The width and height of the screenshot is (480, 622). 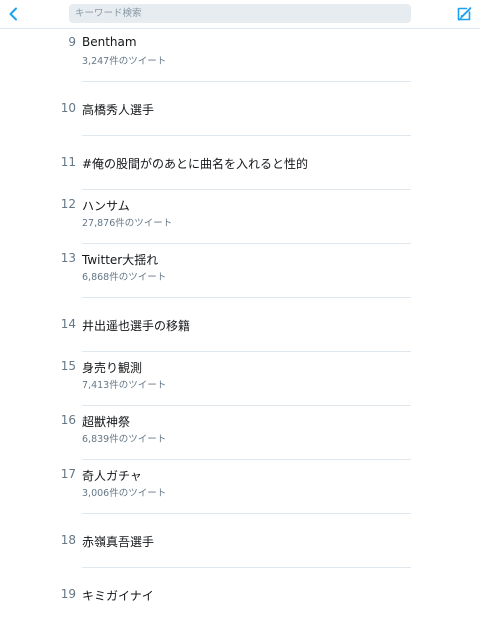 What do you see at coordinates (124, 439) in the screenshot?
I see `trend-tweet-count: 6,839件のツイート` at bounding box center [124, 439].